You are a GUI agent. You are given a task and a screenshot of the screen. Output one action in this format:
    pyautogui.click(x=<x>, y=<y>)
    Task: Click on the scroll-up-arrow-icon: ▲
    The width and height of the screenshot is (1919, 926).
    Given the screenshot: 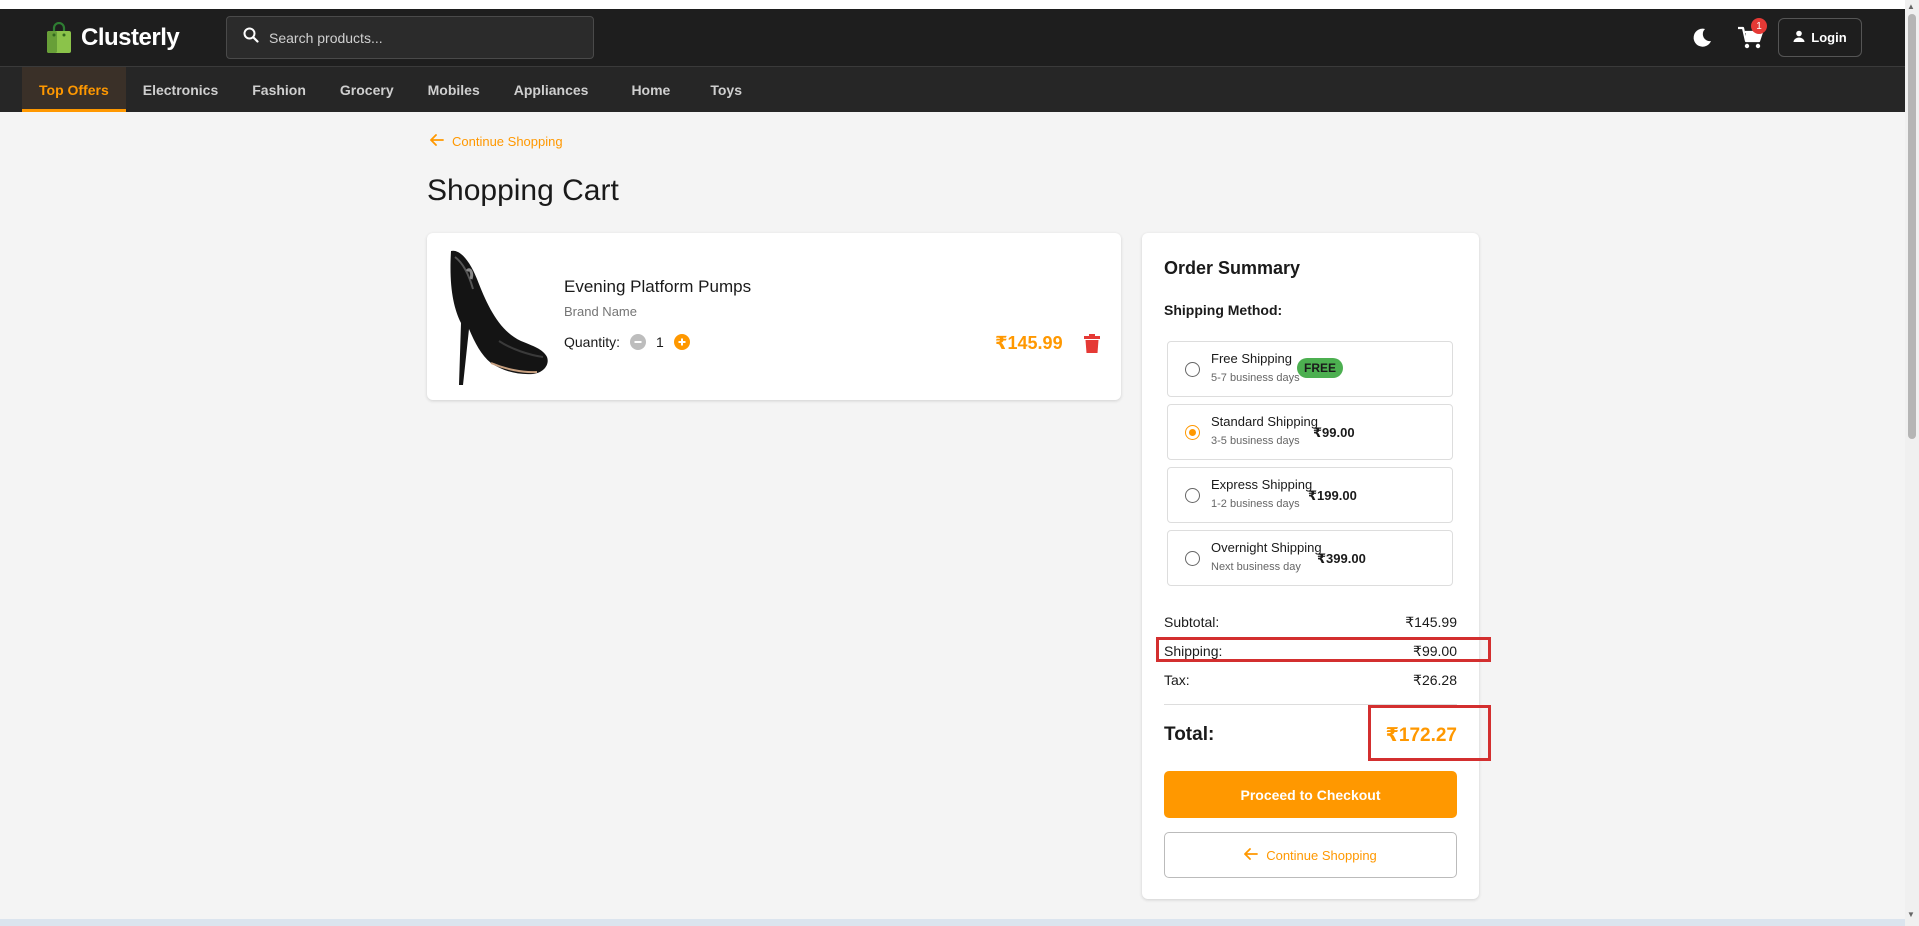 What is the action you would take?
    pyautogui.click(x=1911, y=6)
    